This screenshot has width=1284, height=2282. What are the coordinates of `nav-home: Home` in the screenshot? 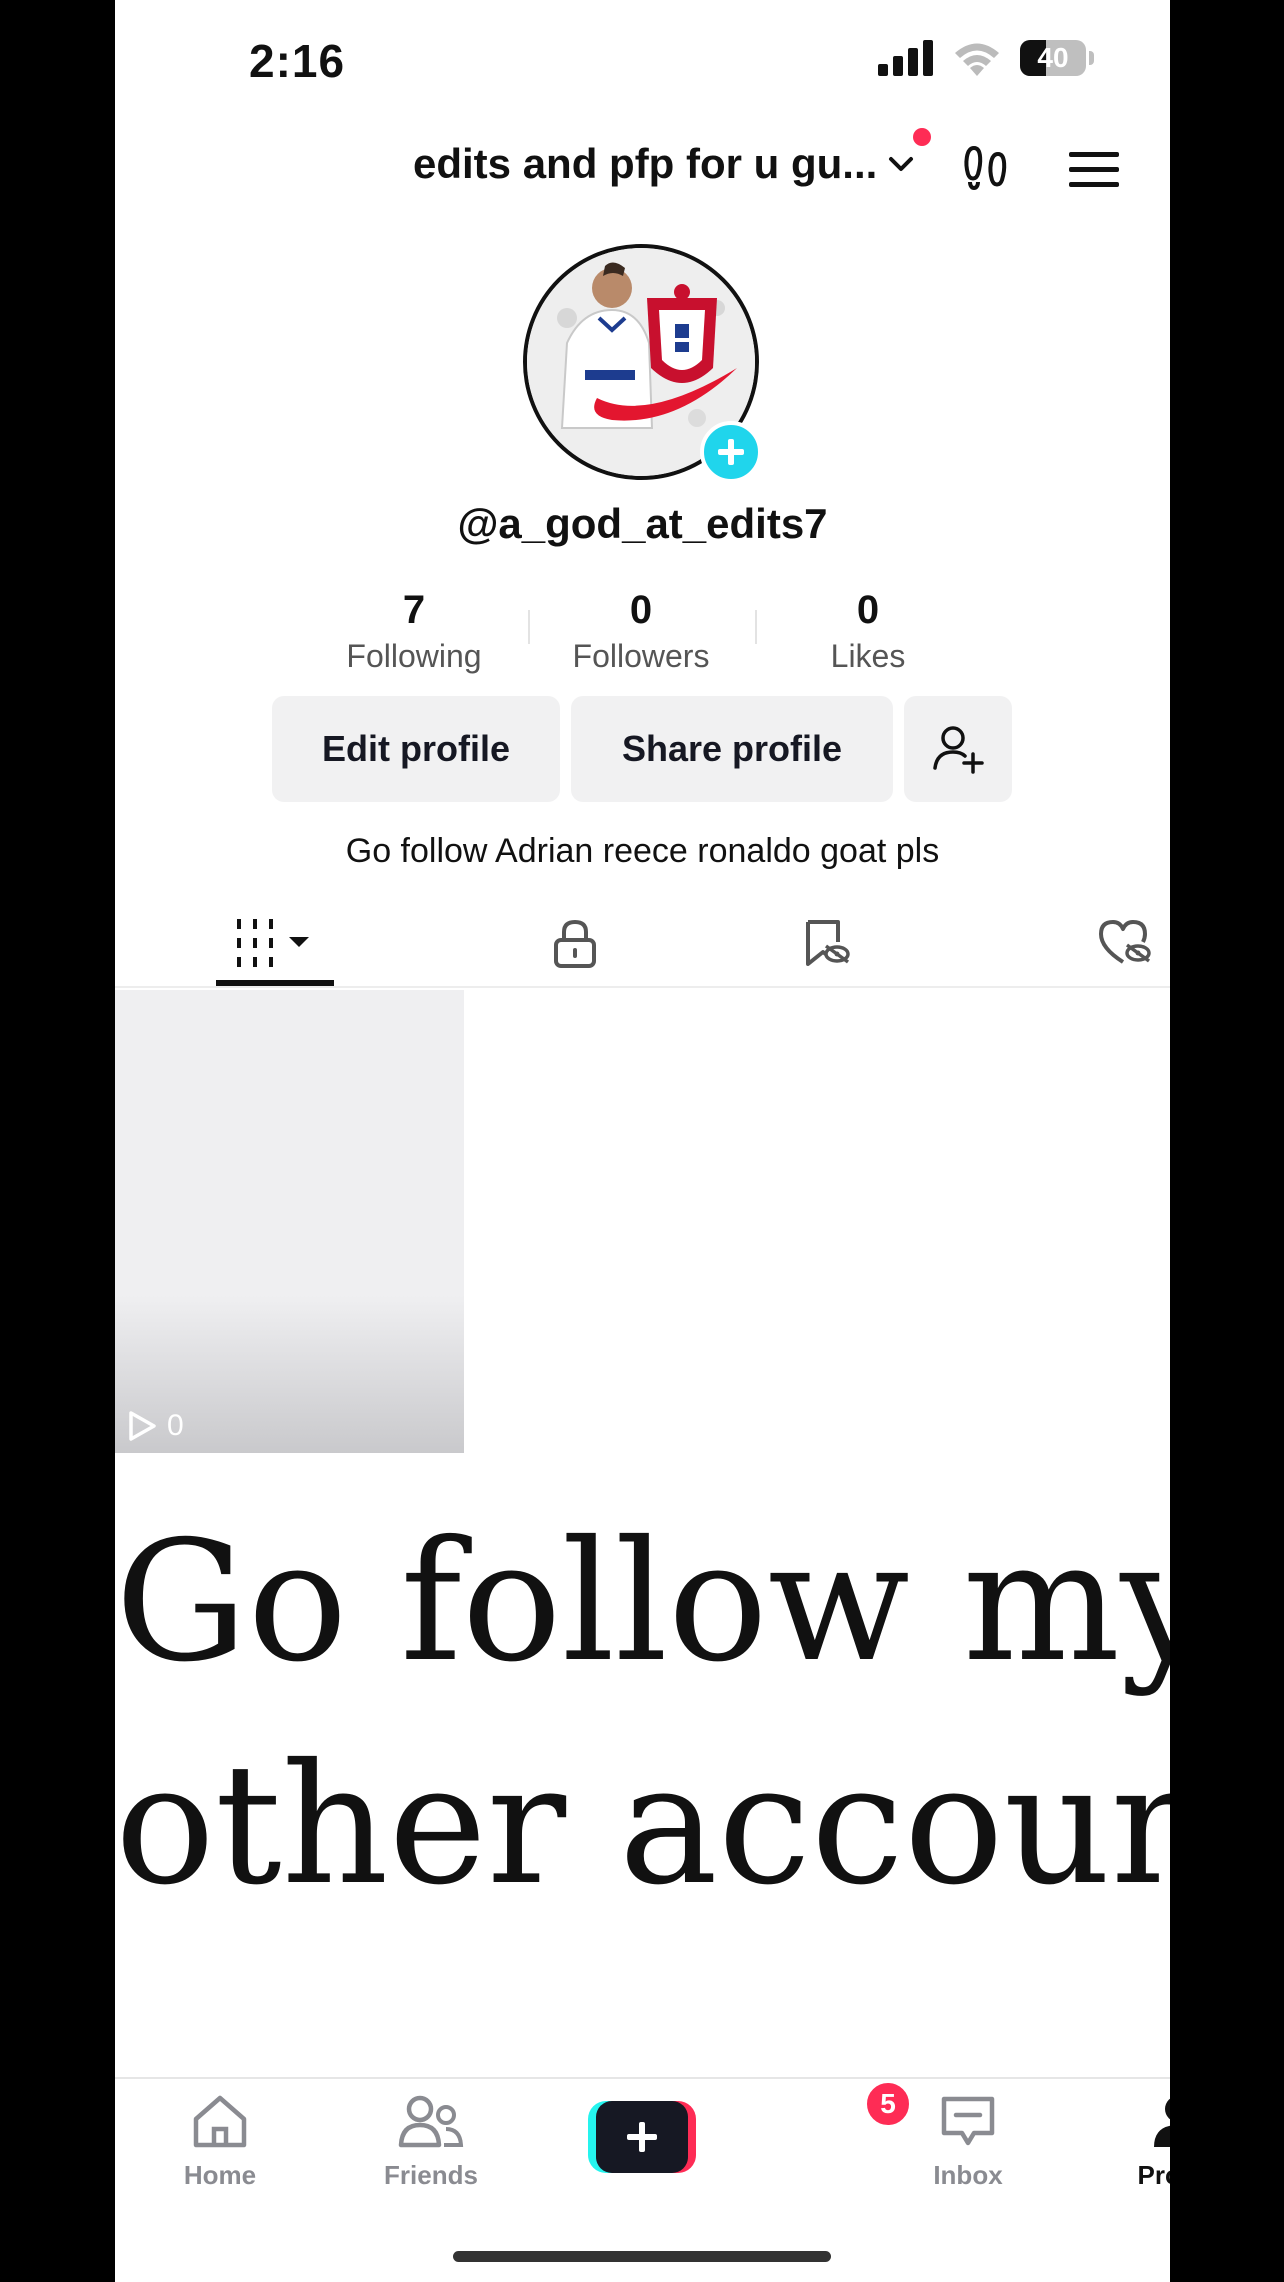 It's located at (220, 2142).